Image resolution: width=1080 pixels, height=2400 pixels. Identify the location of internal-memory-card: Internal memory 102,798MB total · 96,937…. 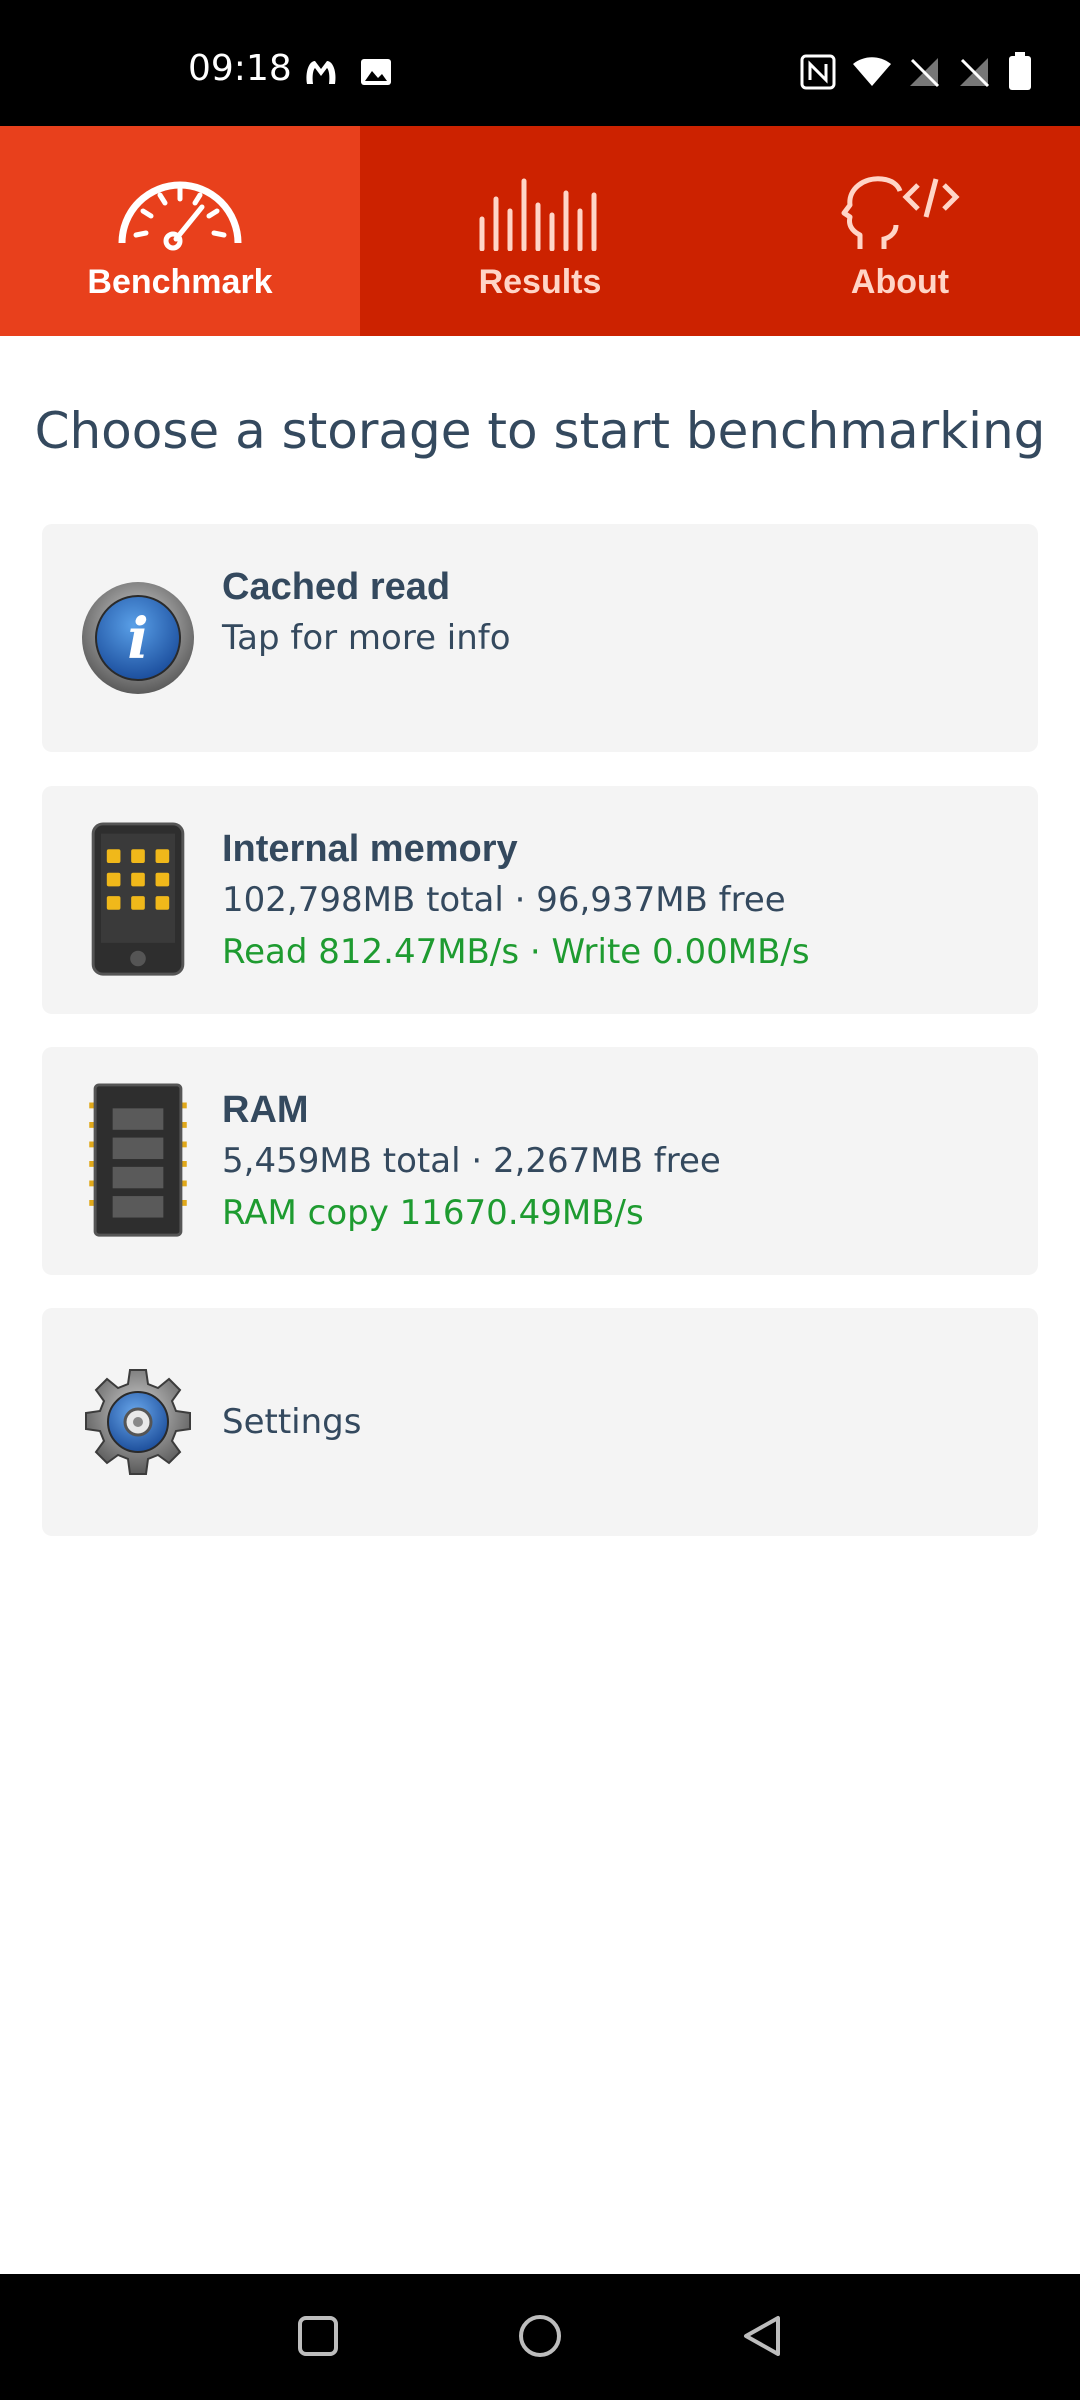
(540, 900).